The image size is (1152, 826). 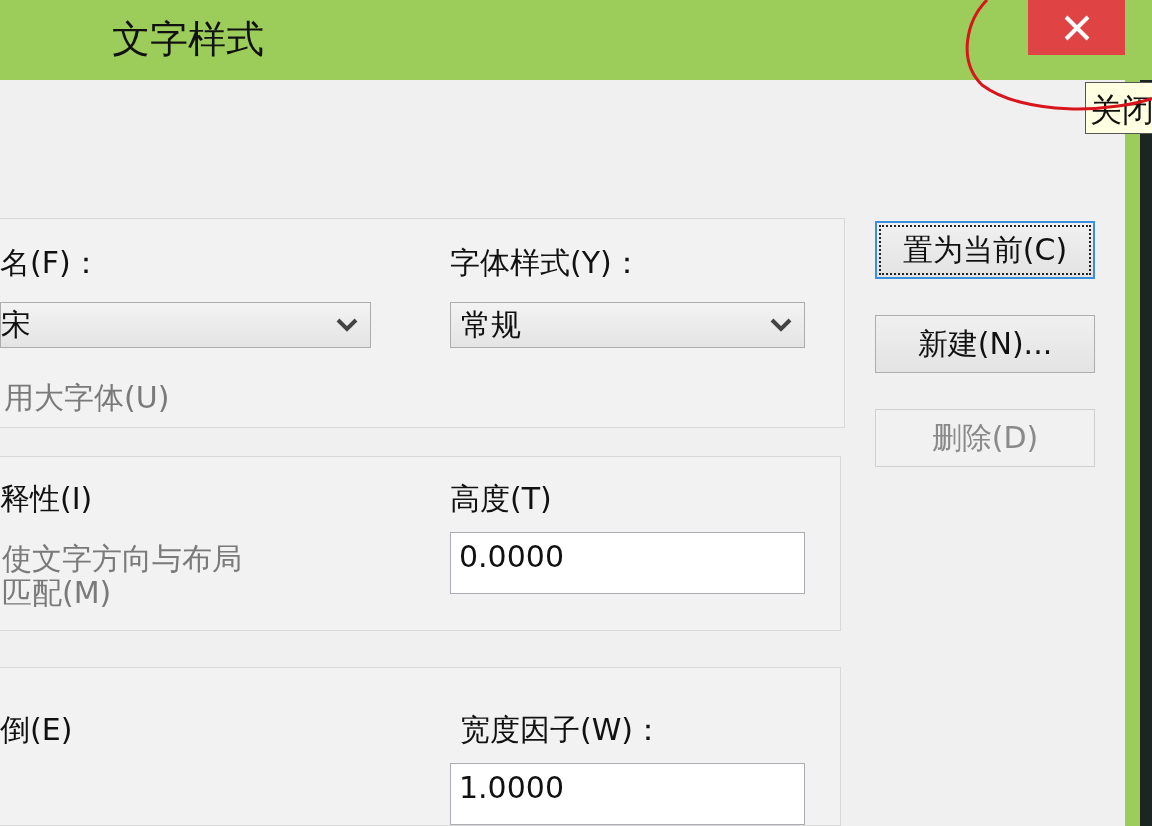 What do you see at coordinates (36, 730) in the screenshot?
I see `upside-down-checkbox-label: 倒(E)` at bounding box center [36, 730].